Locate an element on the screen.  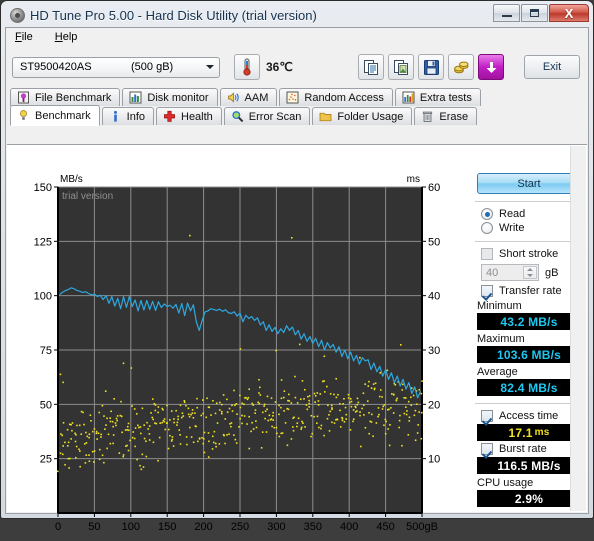
radio-write-label: Write is located at coordinates (512, 228).